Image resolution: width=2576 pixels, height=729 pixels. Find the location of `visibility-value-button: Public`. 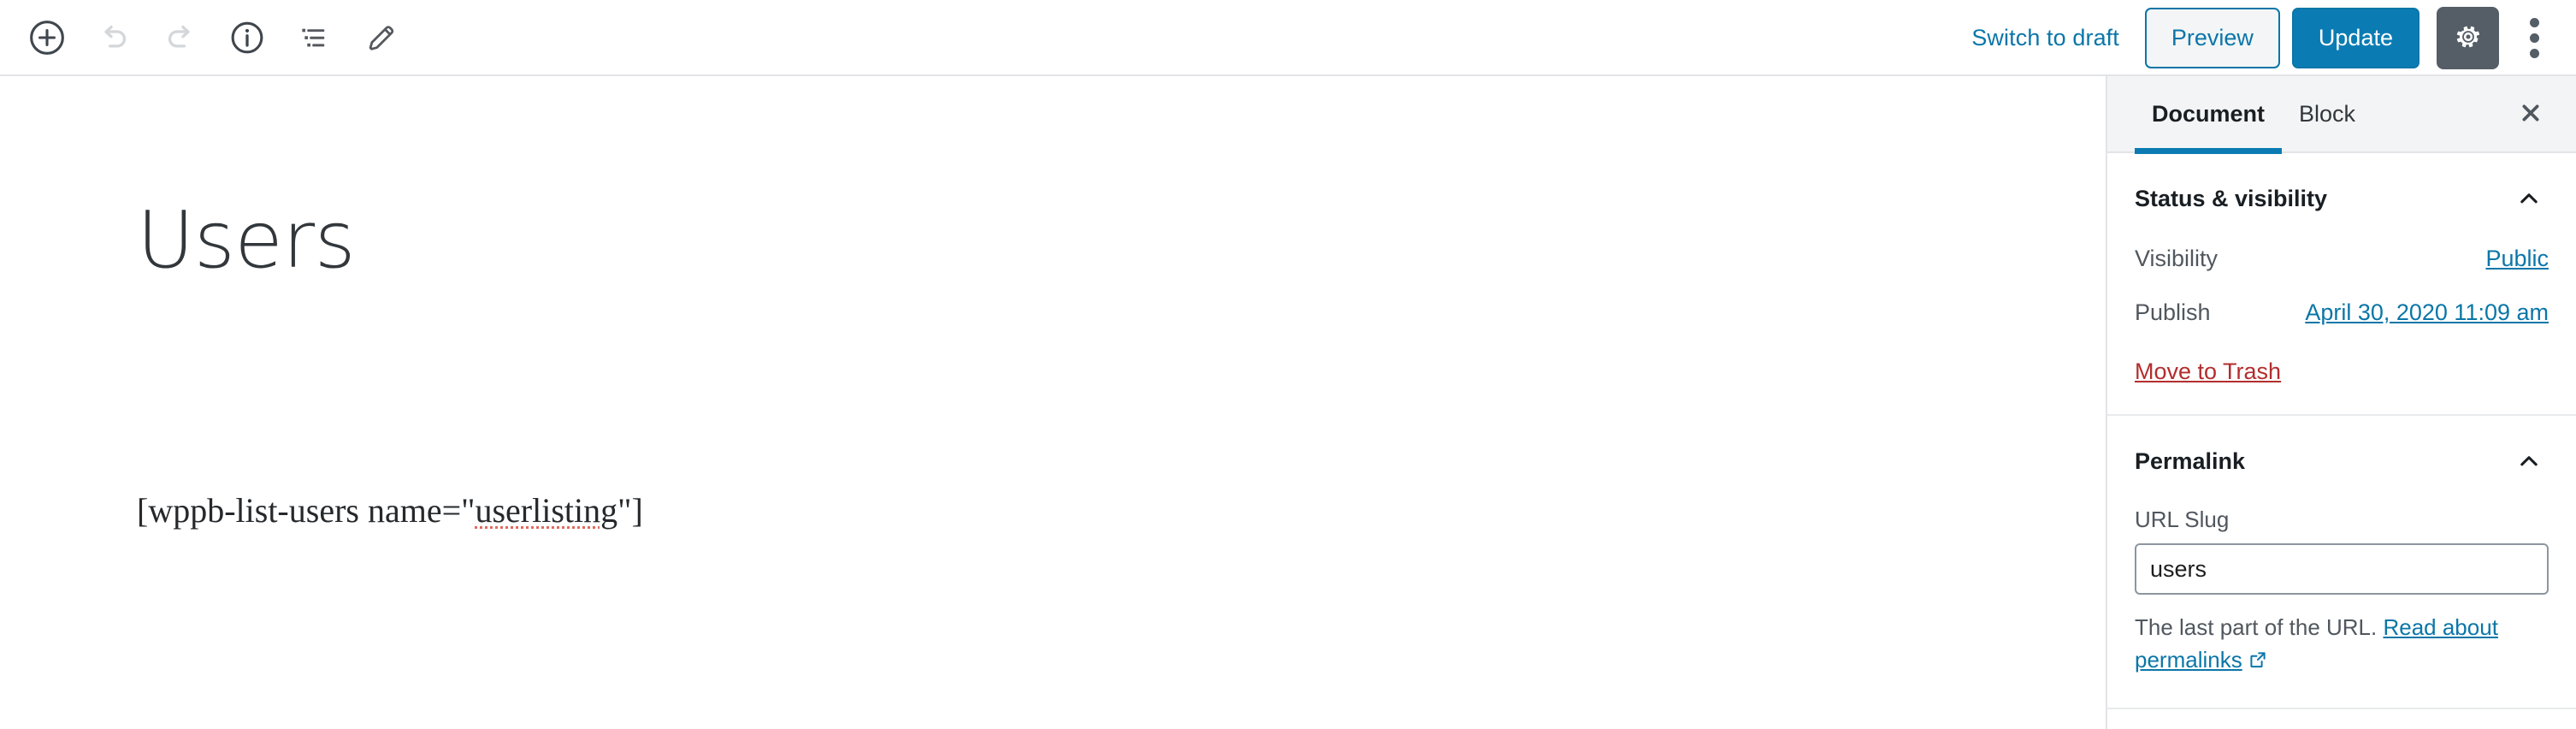

visibility-value-button: Public is located at coordinates (2517, 259).